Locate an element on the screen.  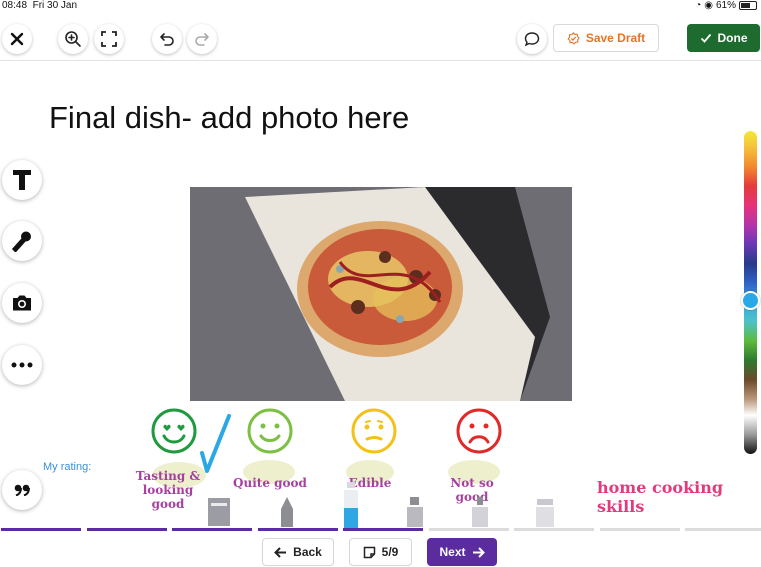
done-label: Done is located at coordinates (732, 38).